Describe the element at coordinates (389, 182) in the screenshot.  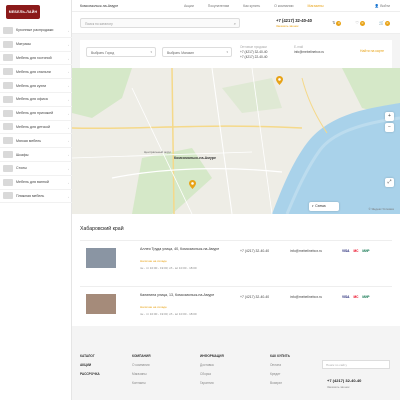
I see `fullscreen-button: ⤢` at that location.